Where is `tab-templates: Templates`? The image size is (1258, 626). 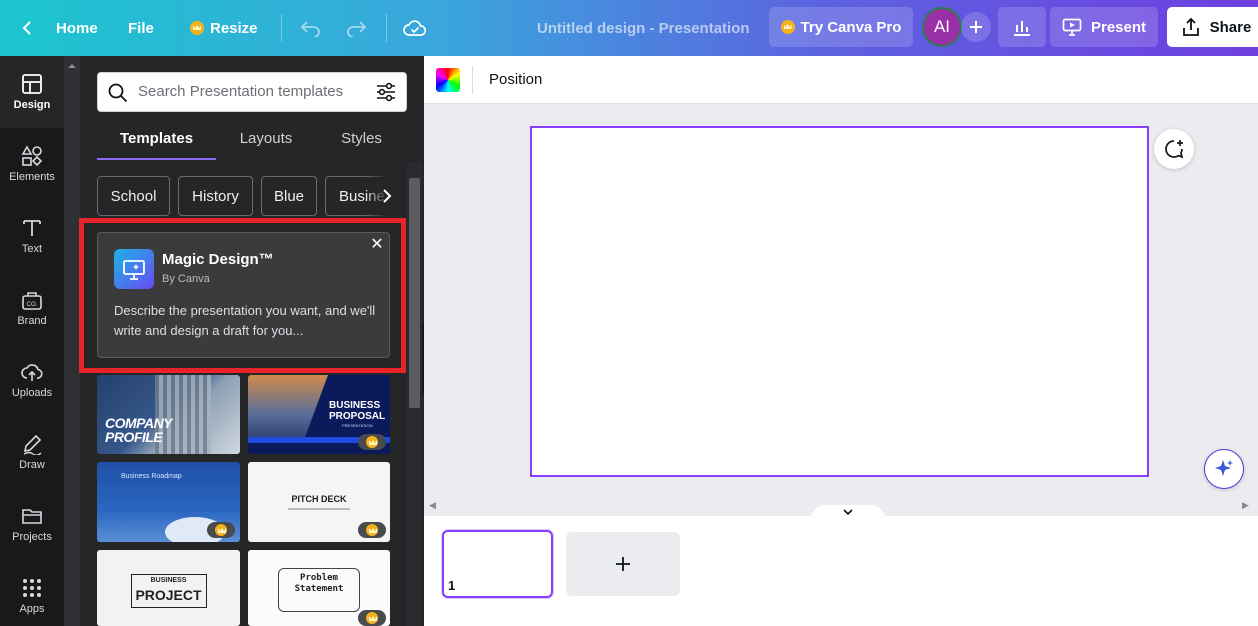 tab-templates: Templates is located at coordinates (156, 140).